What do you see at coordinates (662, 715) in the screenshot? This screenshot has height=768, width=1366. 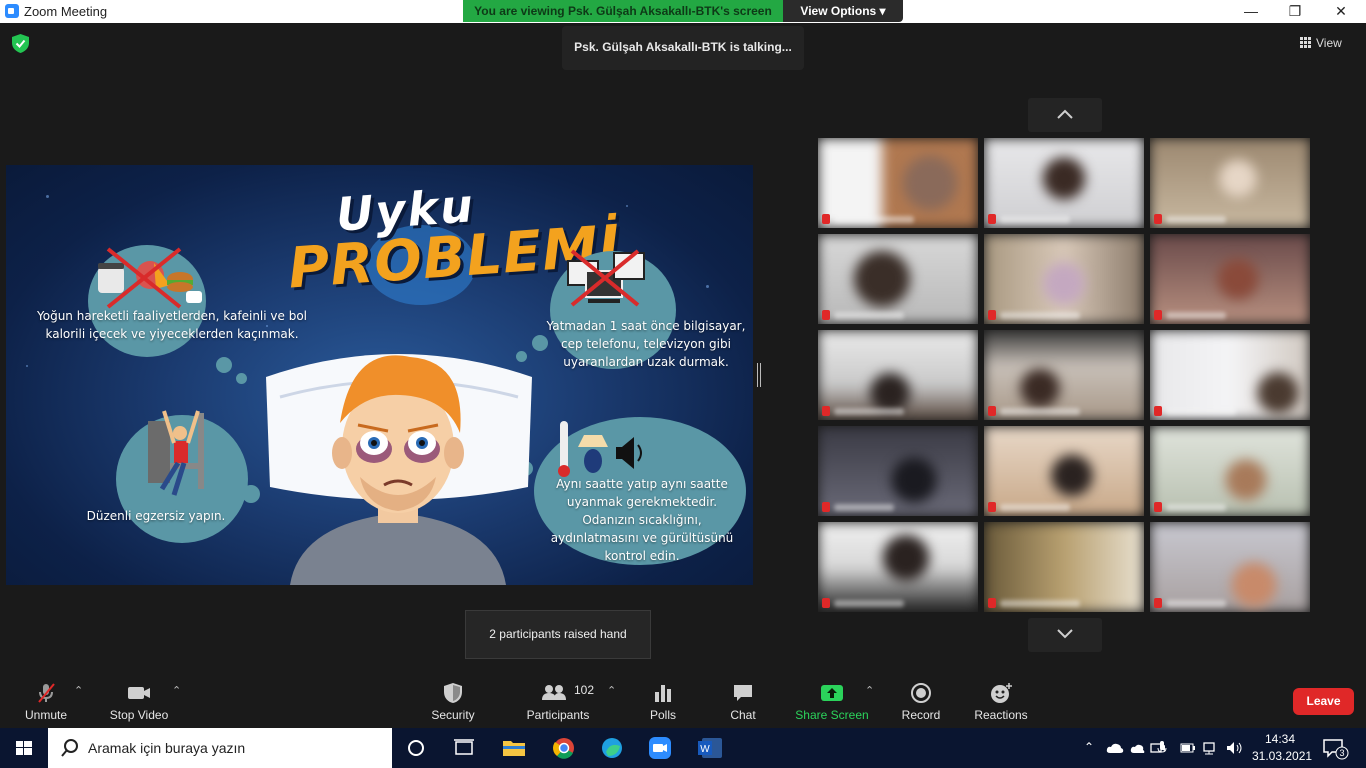 I see `polls-label: Polls` at bounding box center [662, 715].